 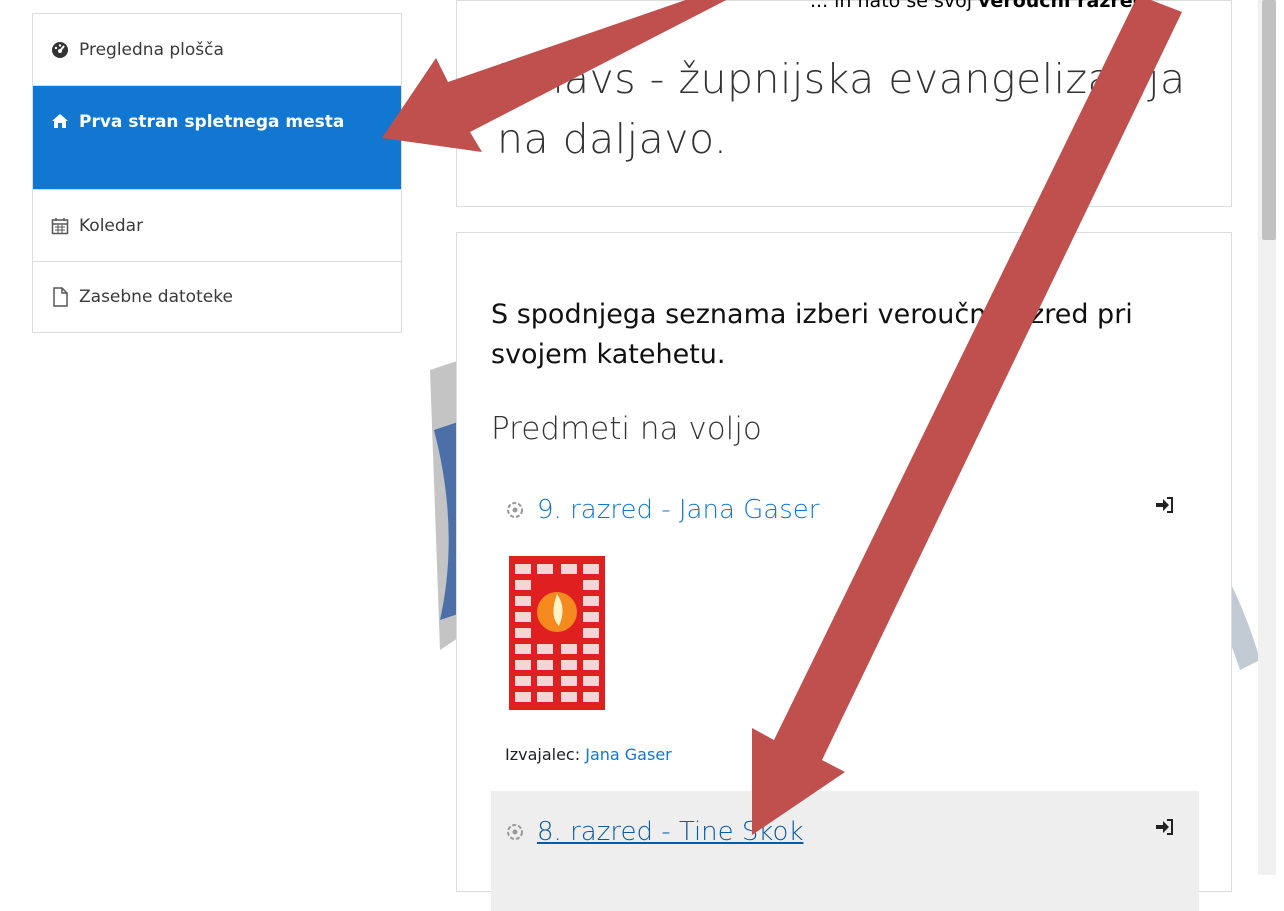 I want to click on section-heading: Predmeti na voljo, so click(x=626, y=429).